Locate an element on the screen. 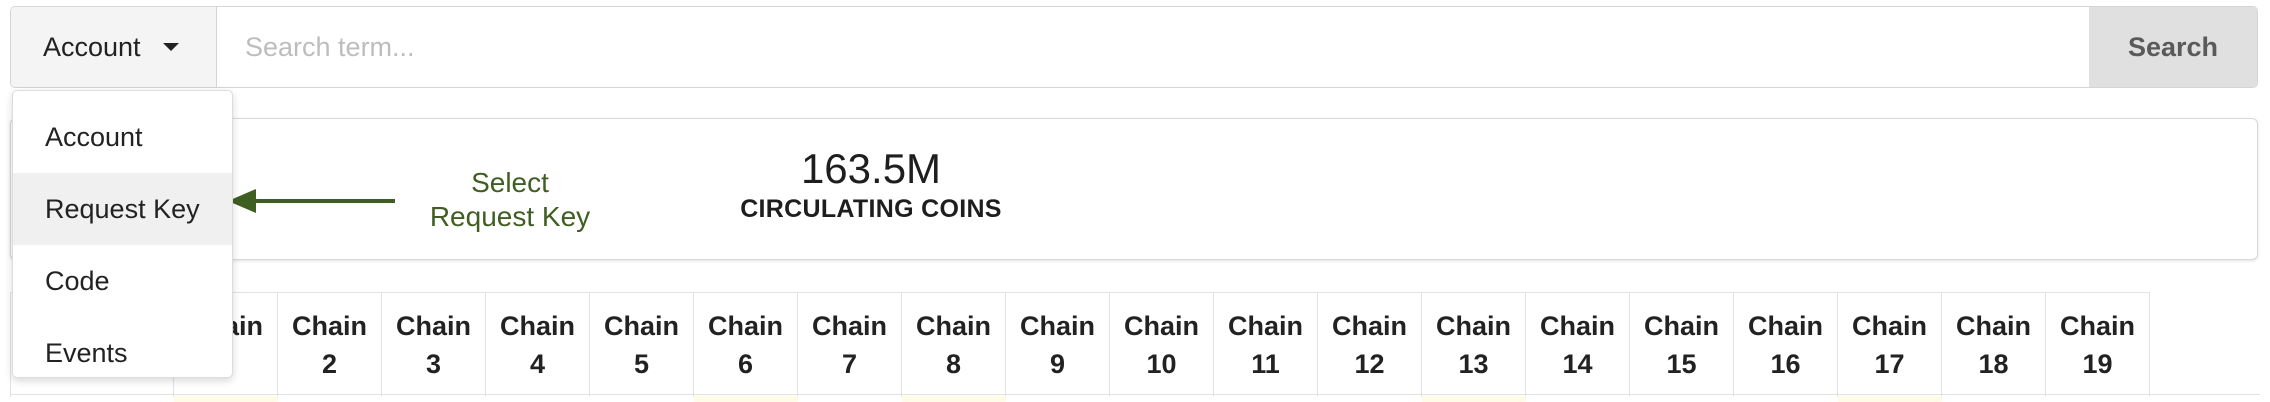 The height and width of the screenshot is (402, 2270). chain-header-5: Chain 5 is located at coordinates (642, 345).